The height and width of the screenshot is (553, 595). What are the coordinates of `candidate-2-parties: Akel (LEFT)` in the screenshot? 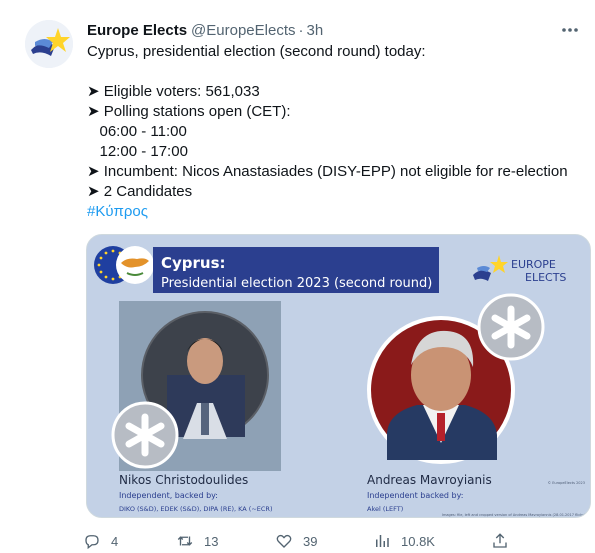 It's located at (385, 509).